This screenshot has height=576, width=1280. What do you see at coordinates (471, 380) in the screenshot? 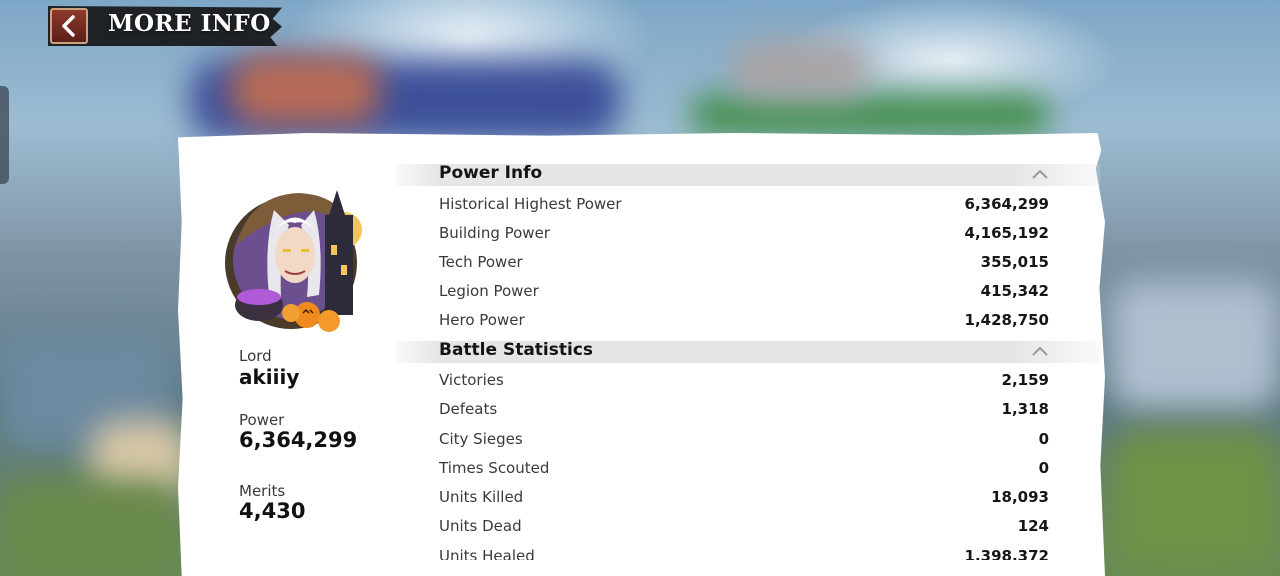
I see `row-label: Victories` at bounding box center [471, 380].